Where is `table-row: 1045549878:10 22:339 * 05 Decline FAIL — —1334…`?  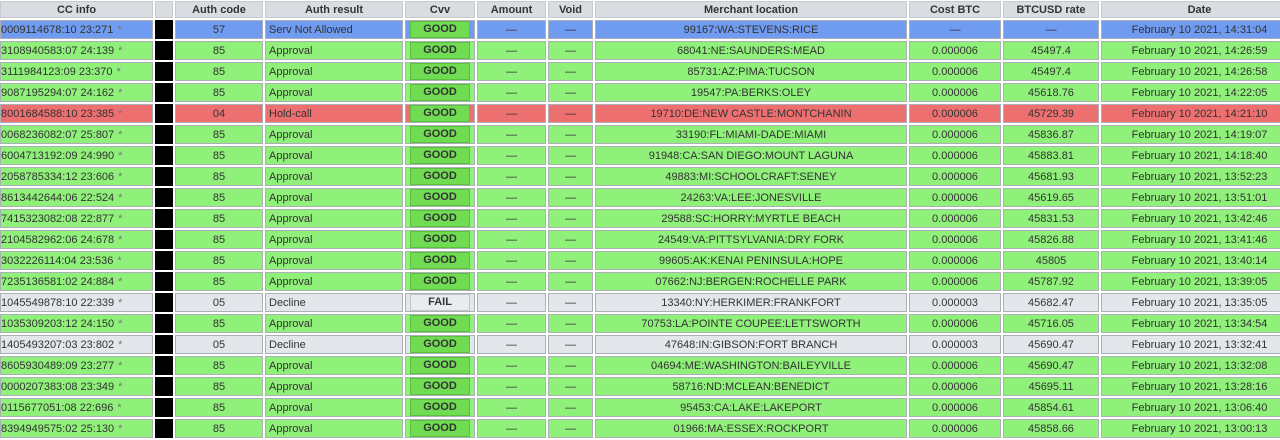 table-row: 1045549878:10 22:339 * 05 Decline FAIL — —1334… is located at coordinates (640, 302).